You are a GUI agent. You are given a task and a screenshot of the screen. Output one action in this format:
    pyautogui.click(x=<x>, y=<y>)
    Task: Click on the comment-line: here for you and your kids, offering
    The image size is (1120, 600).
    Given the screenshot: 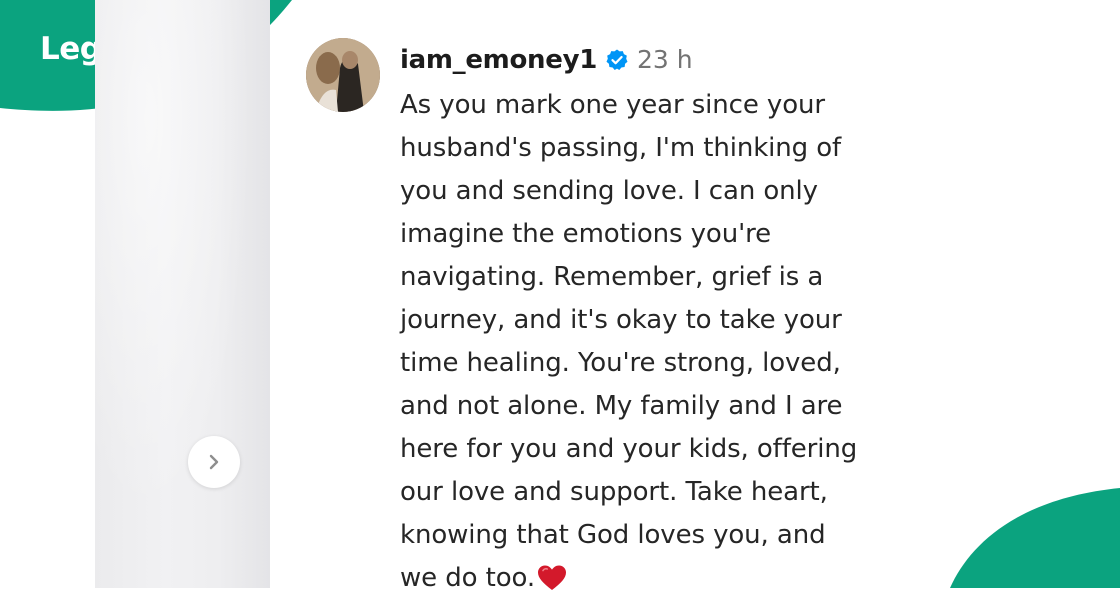 What is the action you would take?
    pyautogui.click(x=629, y=449)
    